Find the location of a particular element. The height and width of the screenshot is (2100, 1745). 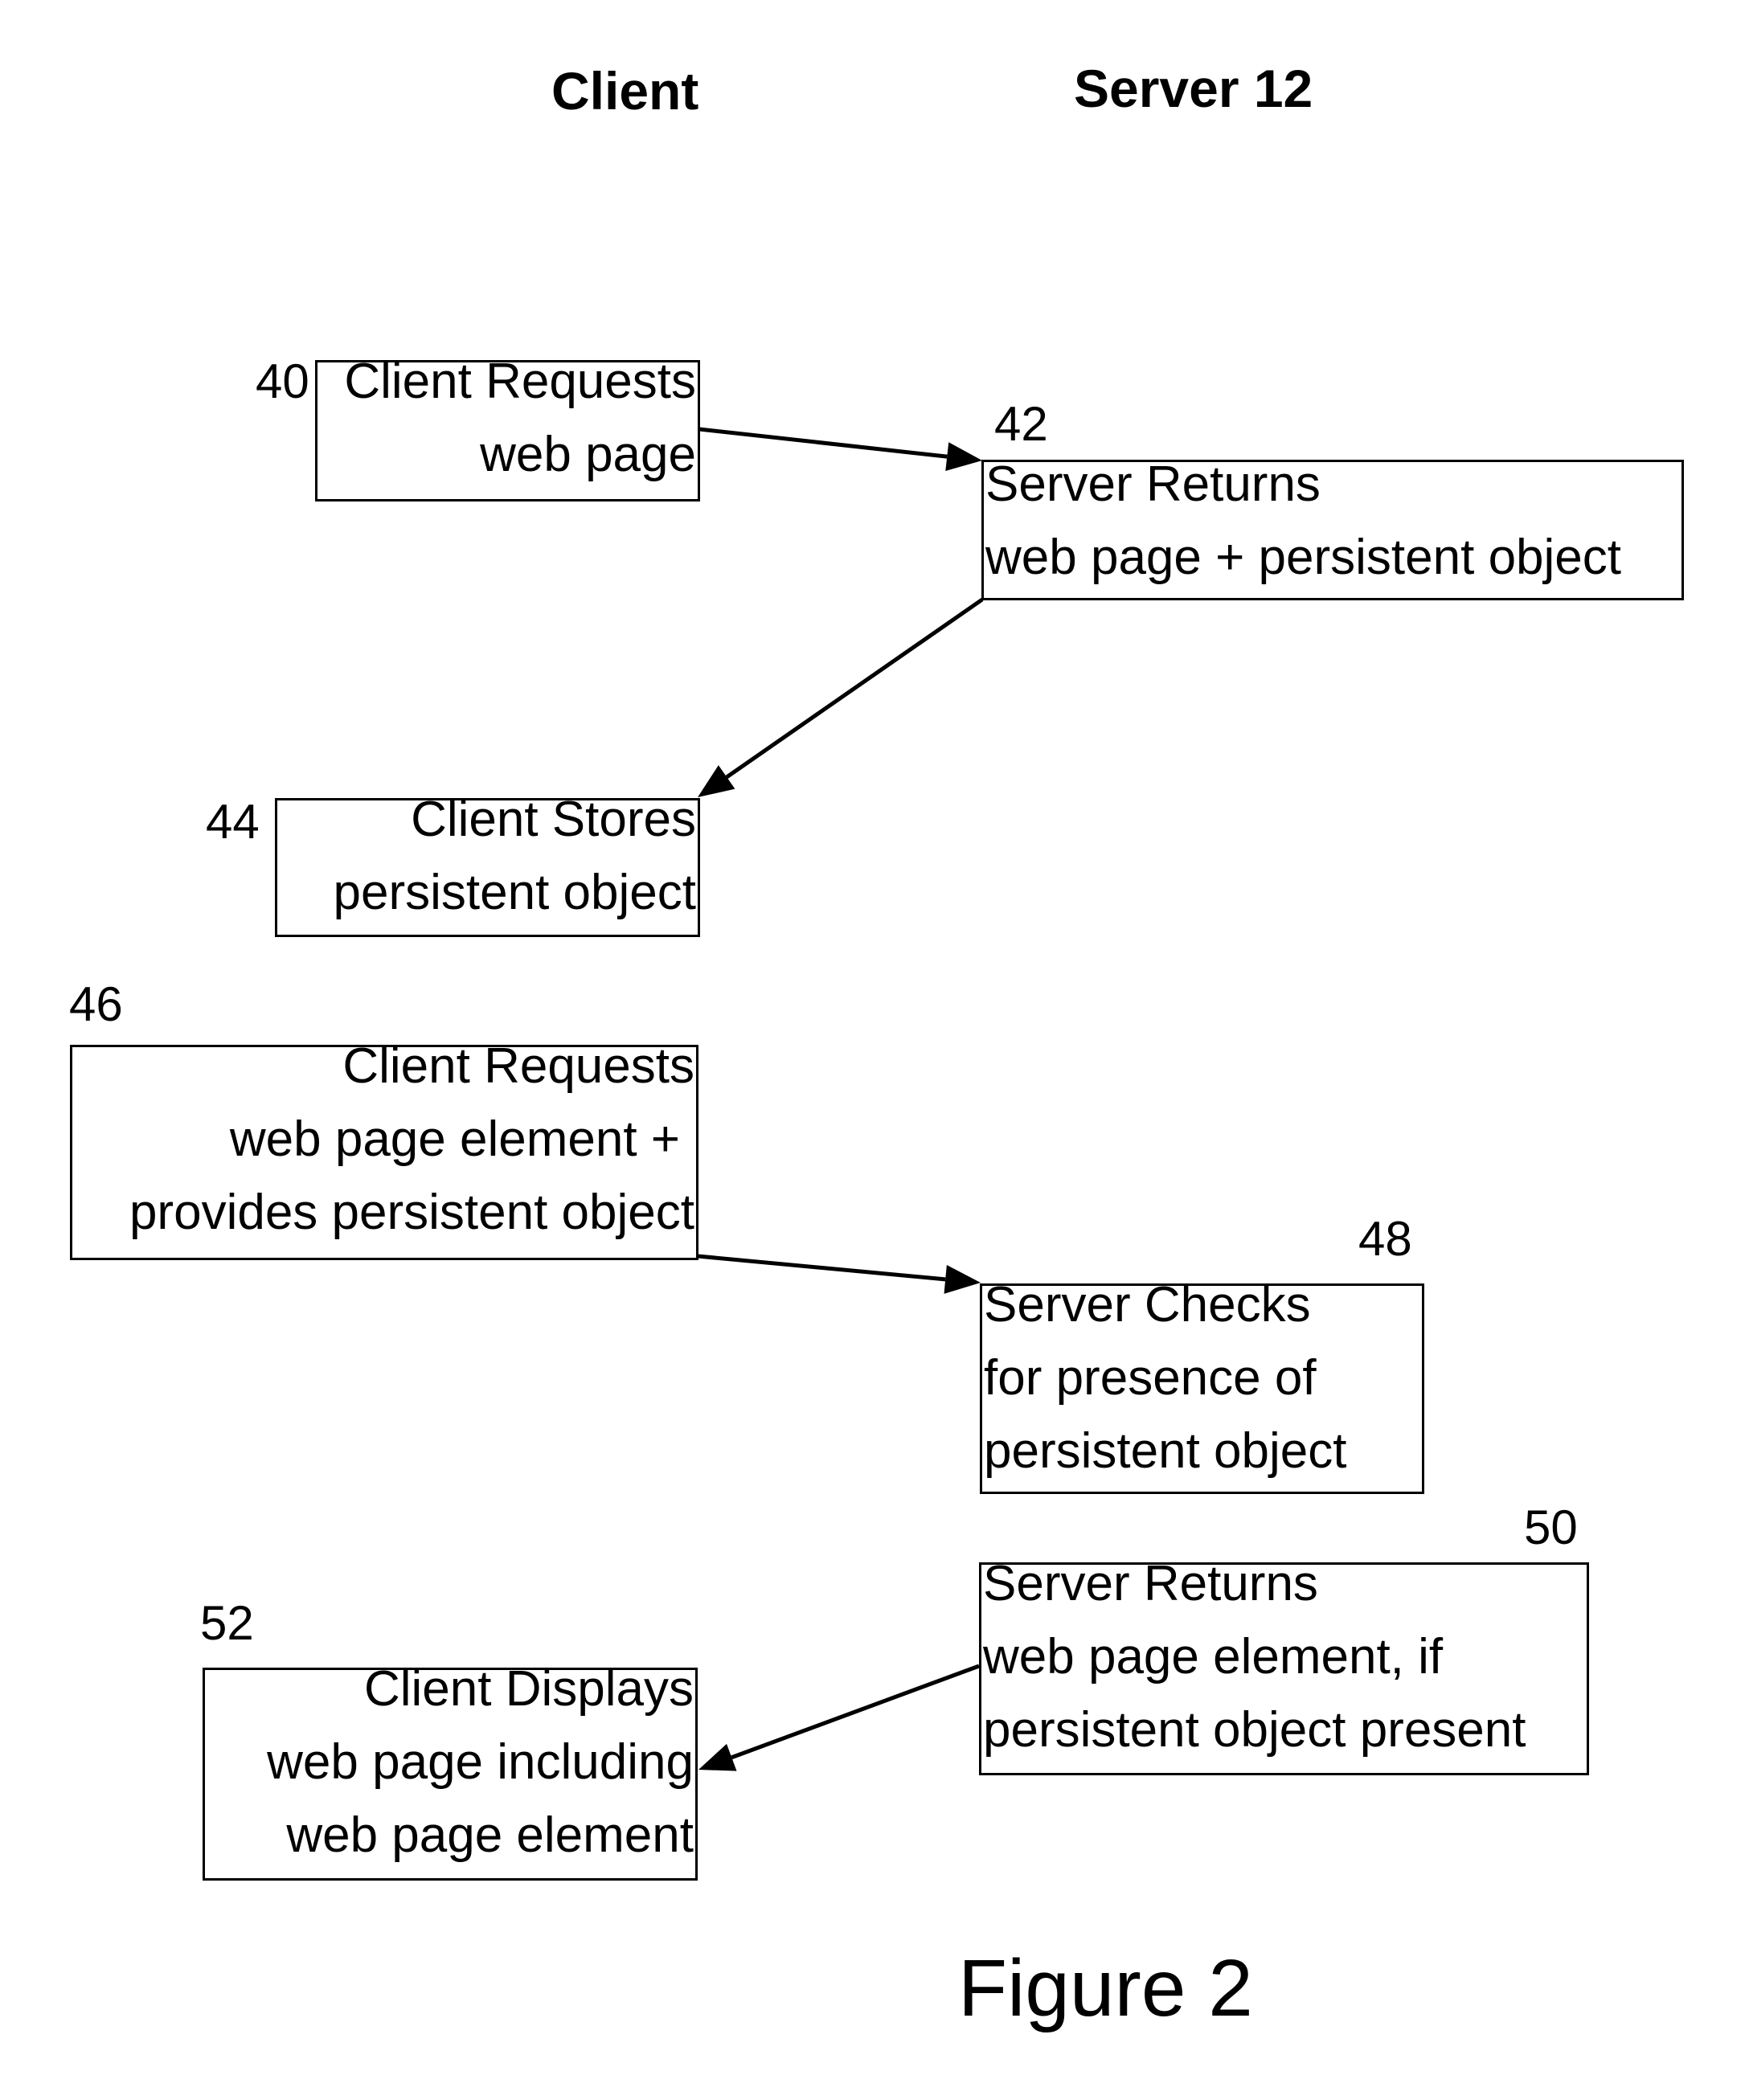

step-text-40-line-1: Client Requests is located at coordinates (520, 381).